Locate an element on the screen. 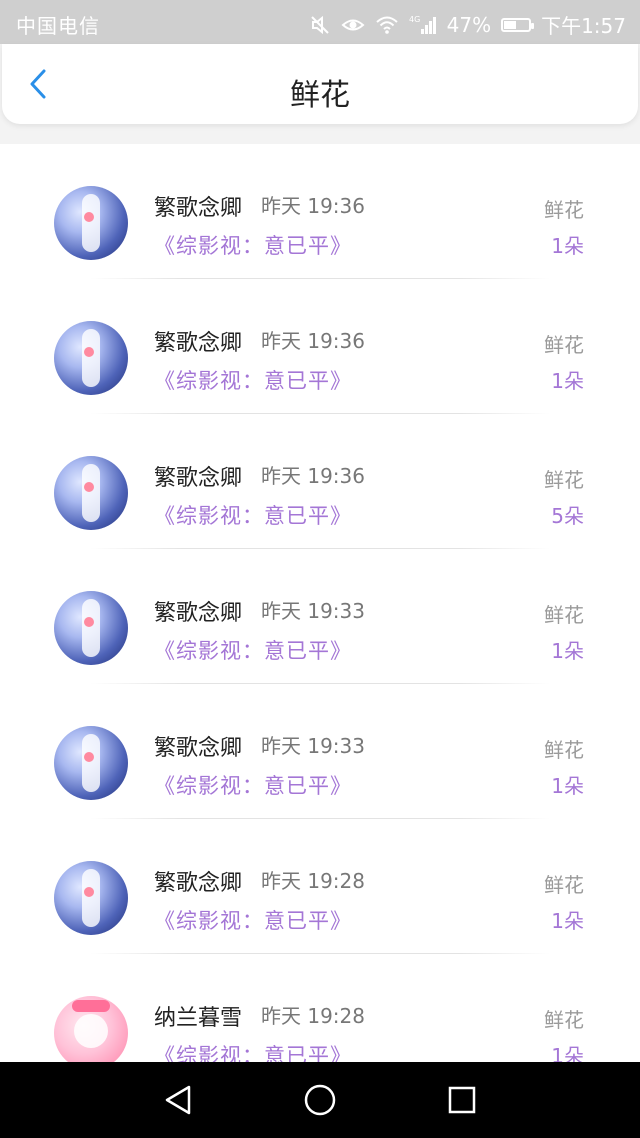  gift-count: 5朵 is located at coordinates (567, 516).